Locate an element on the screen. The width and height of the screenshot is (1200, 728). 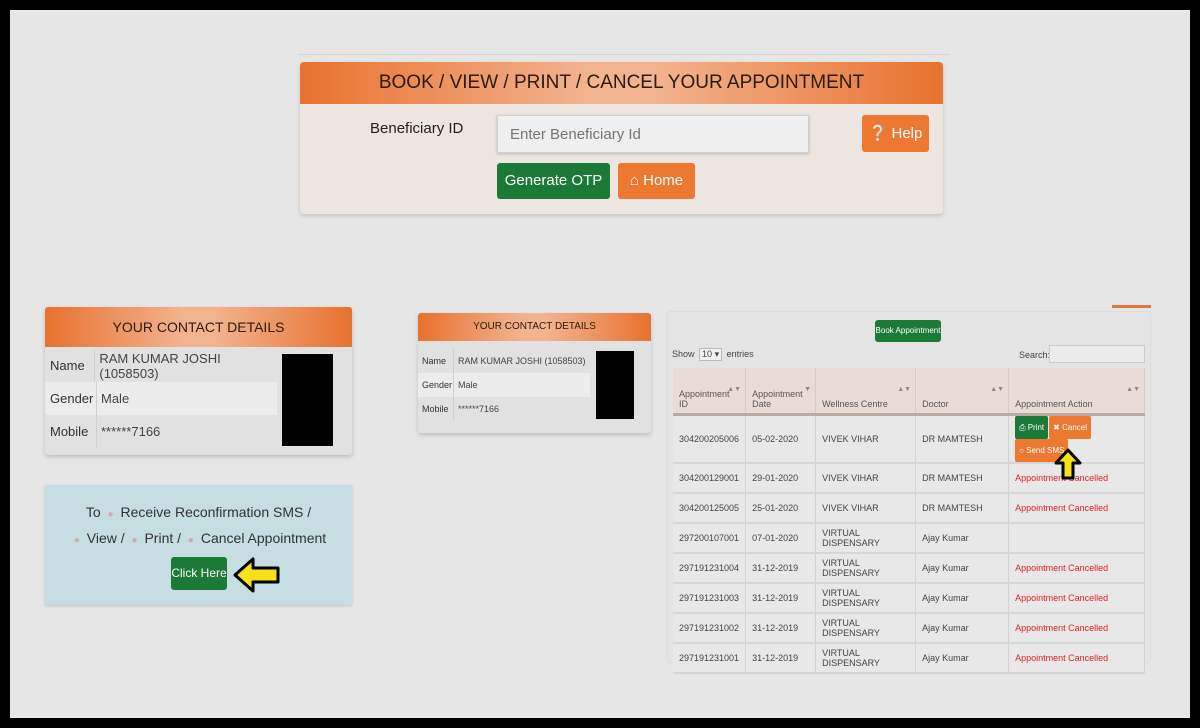
status-text is located at coordinates (1076, 538).